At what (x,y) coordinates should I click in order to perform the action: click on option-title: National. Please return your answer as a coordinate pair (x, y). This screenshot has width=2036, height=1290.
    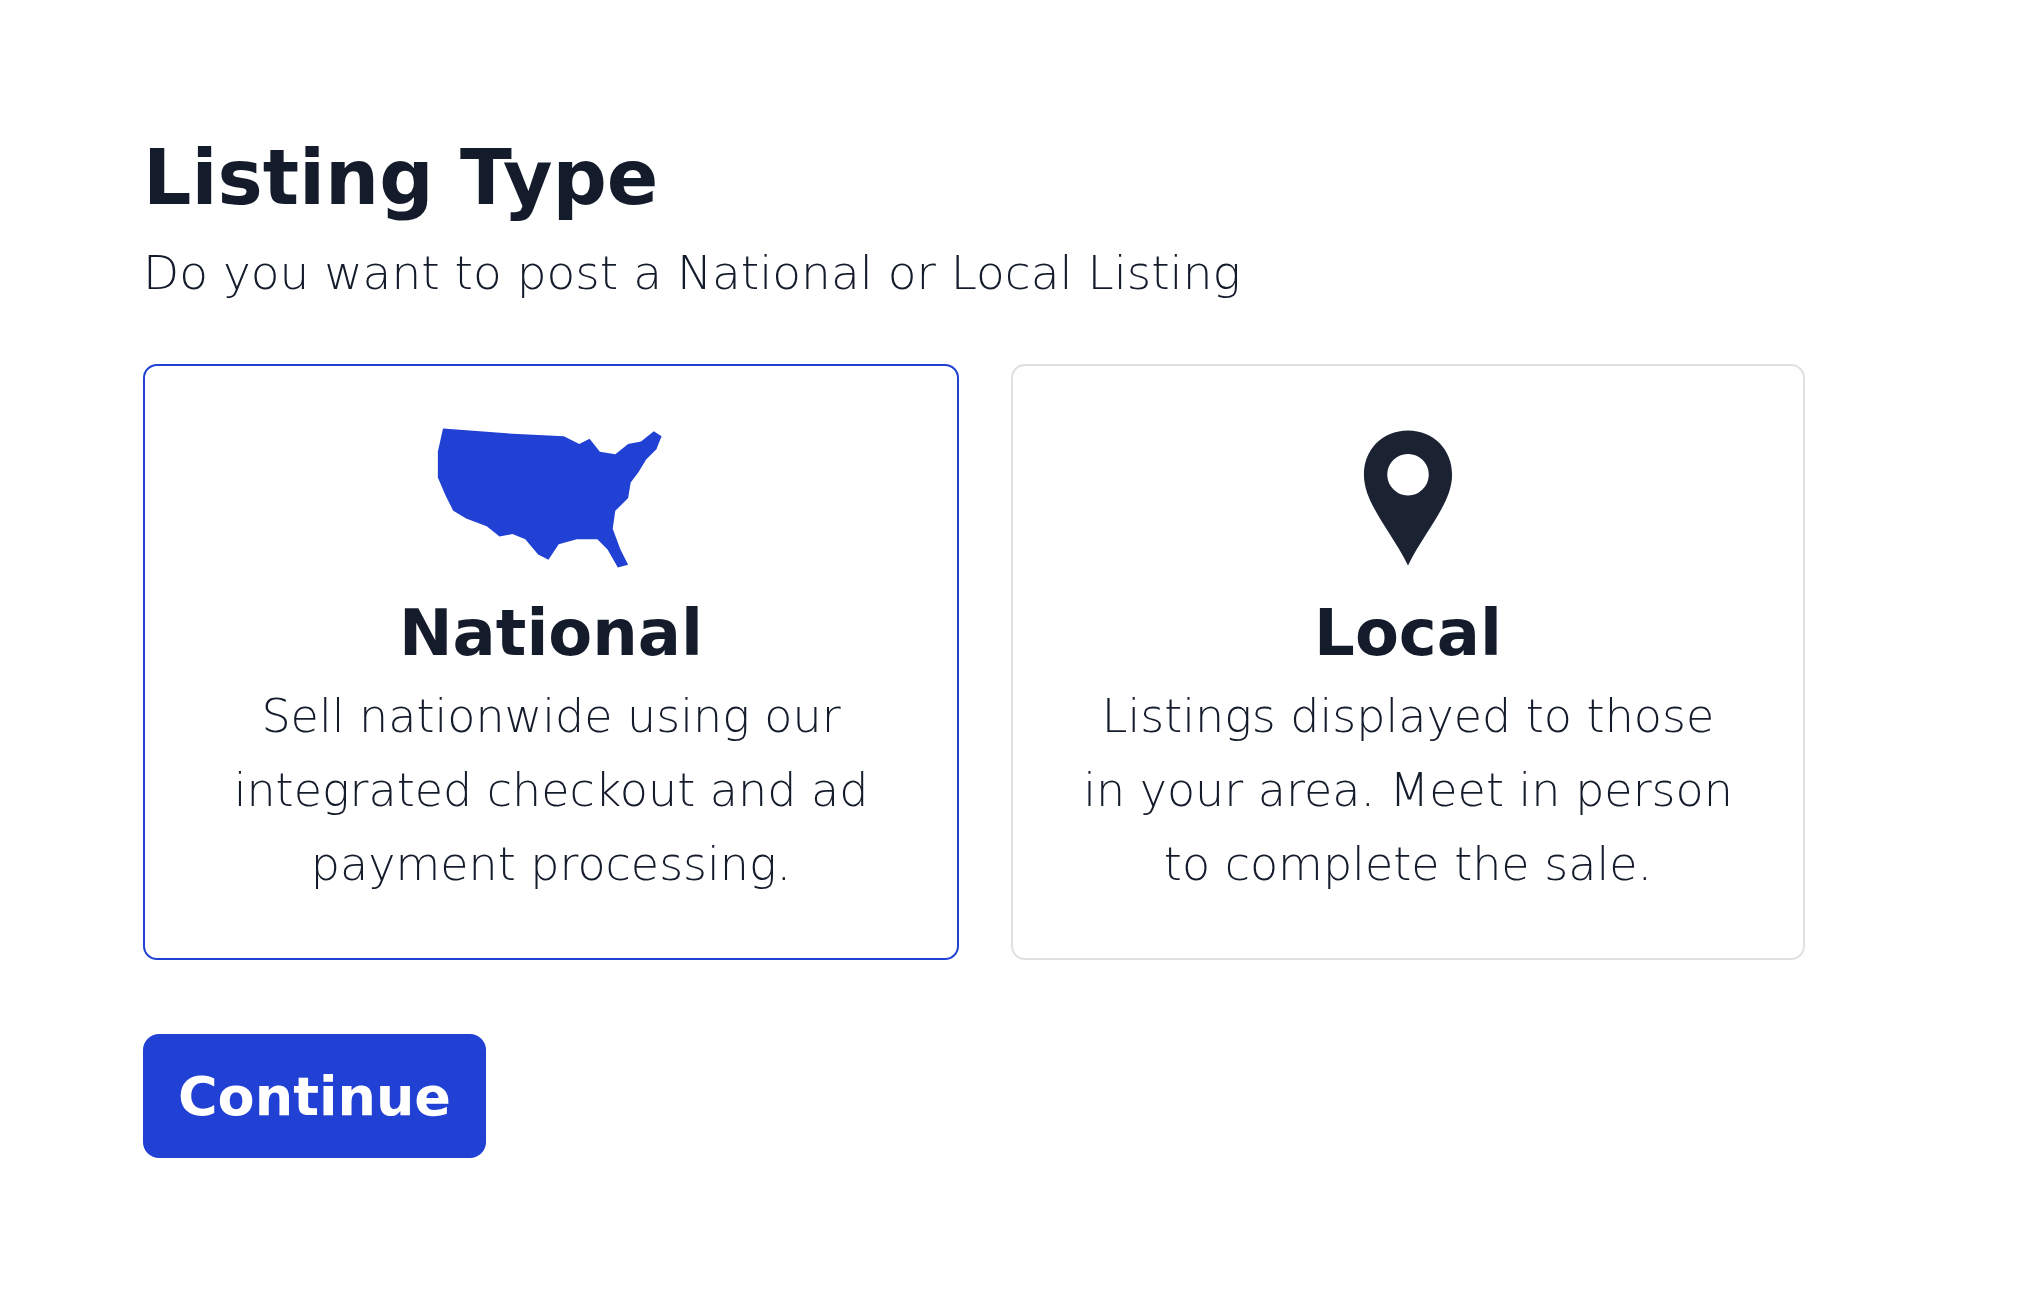
    Looking at the image, I should click on (551, 633).